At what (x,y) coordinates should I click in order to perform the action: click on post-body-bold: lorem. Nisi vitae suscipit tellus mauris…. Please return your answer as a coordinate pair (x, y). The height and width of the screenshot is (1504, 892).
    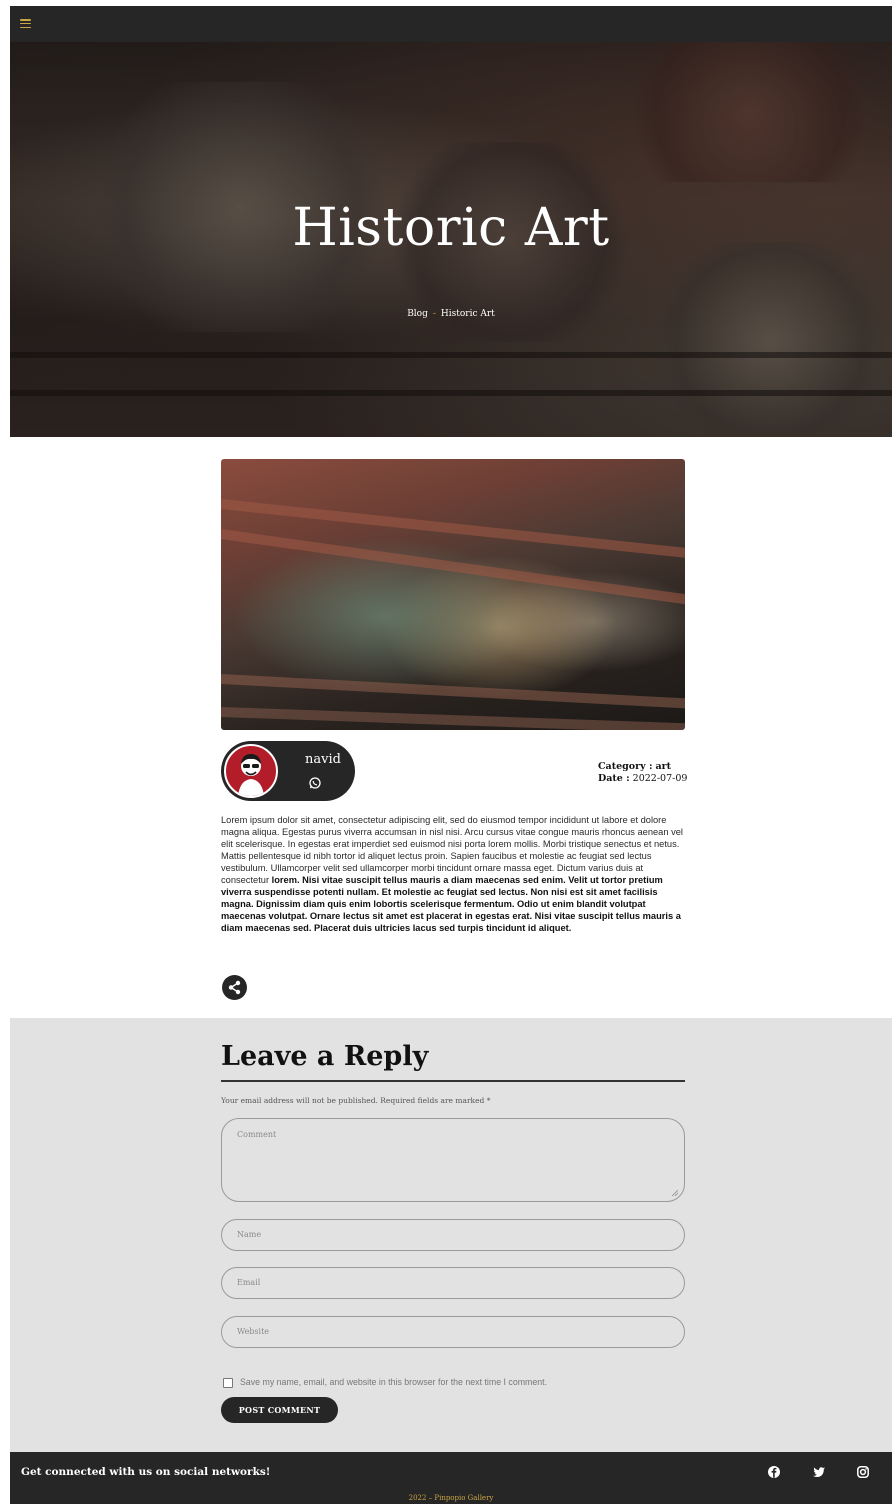
    Looking at the image, I should click on (451, 904).